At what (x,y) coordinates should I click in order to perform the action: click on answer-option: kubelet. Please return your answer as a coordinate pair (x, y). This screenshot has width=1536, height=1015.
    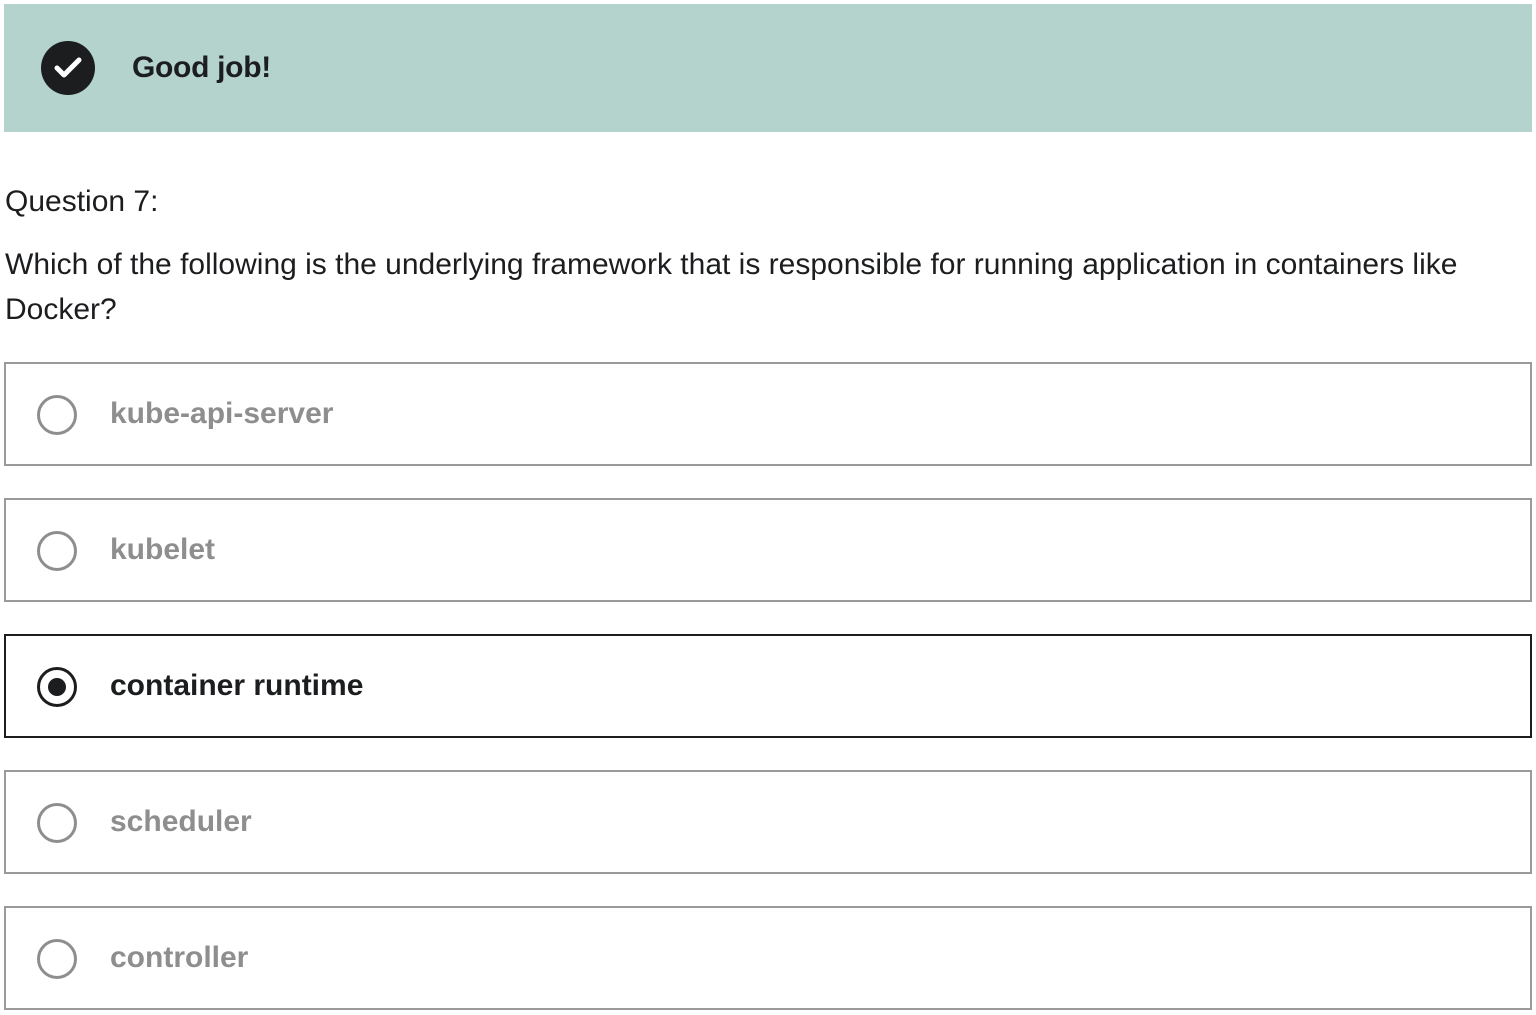
    Looking at the image, I should click on (768, 550).